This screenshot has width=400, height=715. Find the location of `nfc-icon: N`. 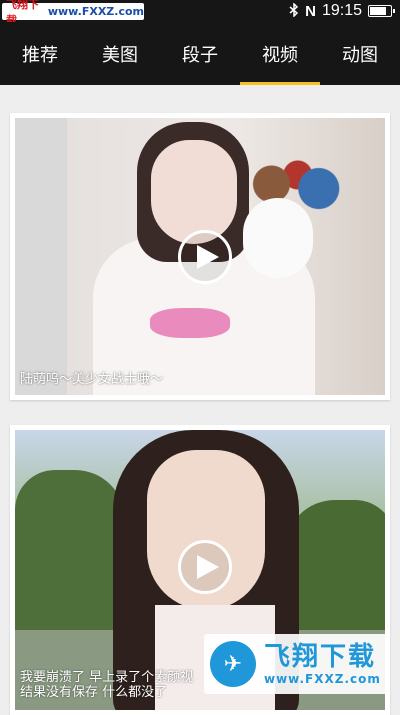

nfc-icon: N is located at coordinates (310, 11).